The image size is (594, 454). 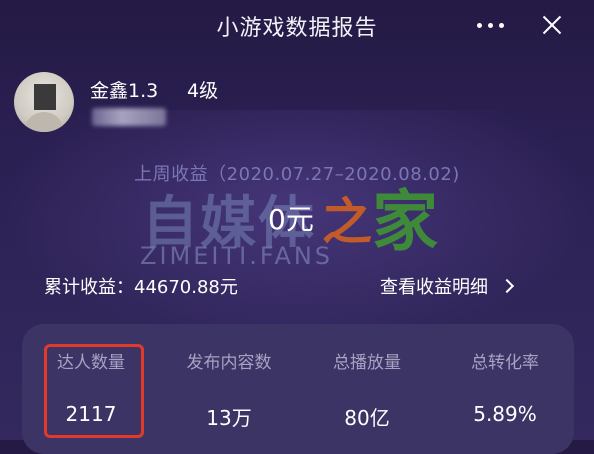 What do you see at coordinates (229, 363) in the screenshot?
I see `stat-label: 发布内容数` at bounding box center [229, 363].